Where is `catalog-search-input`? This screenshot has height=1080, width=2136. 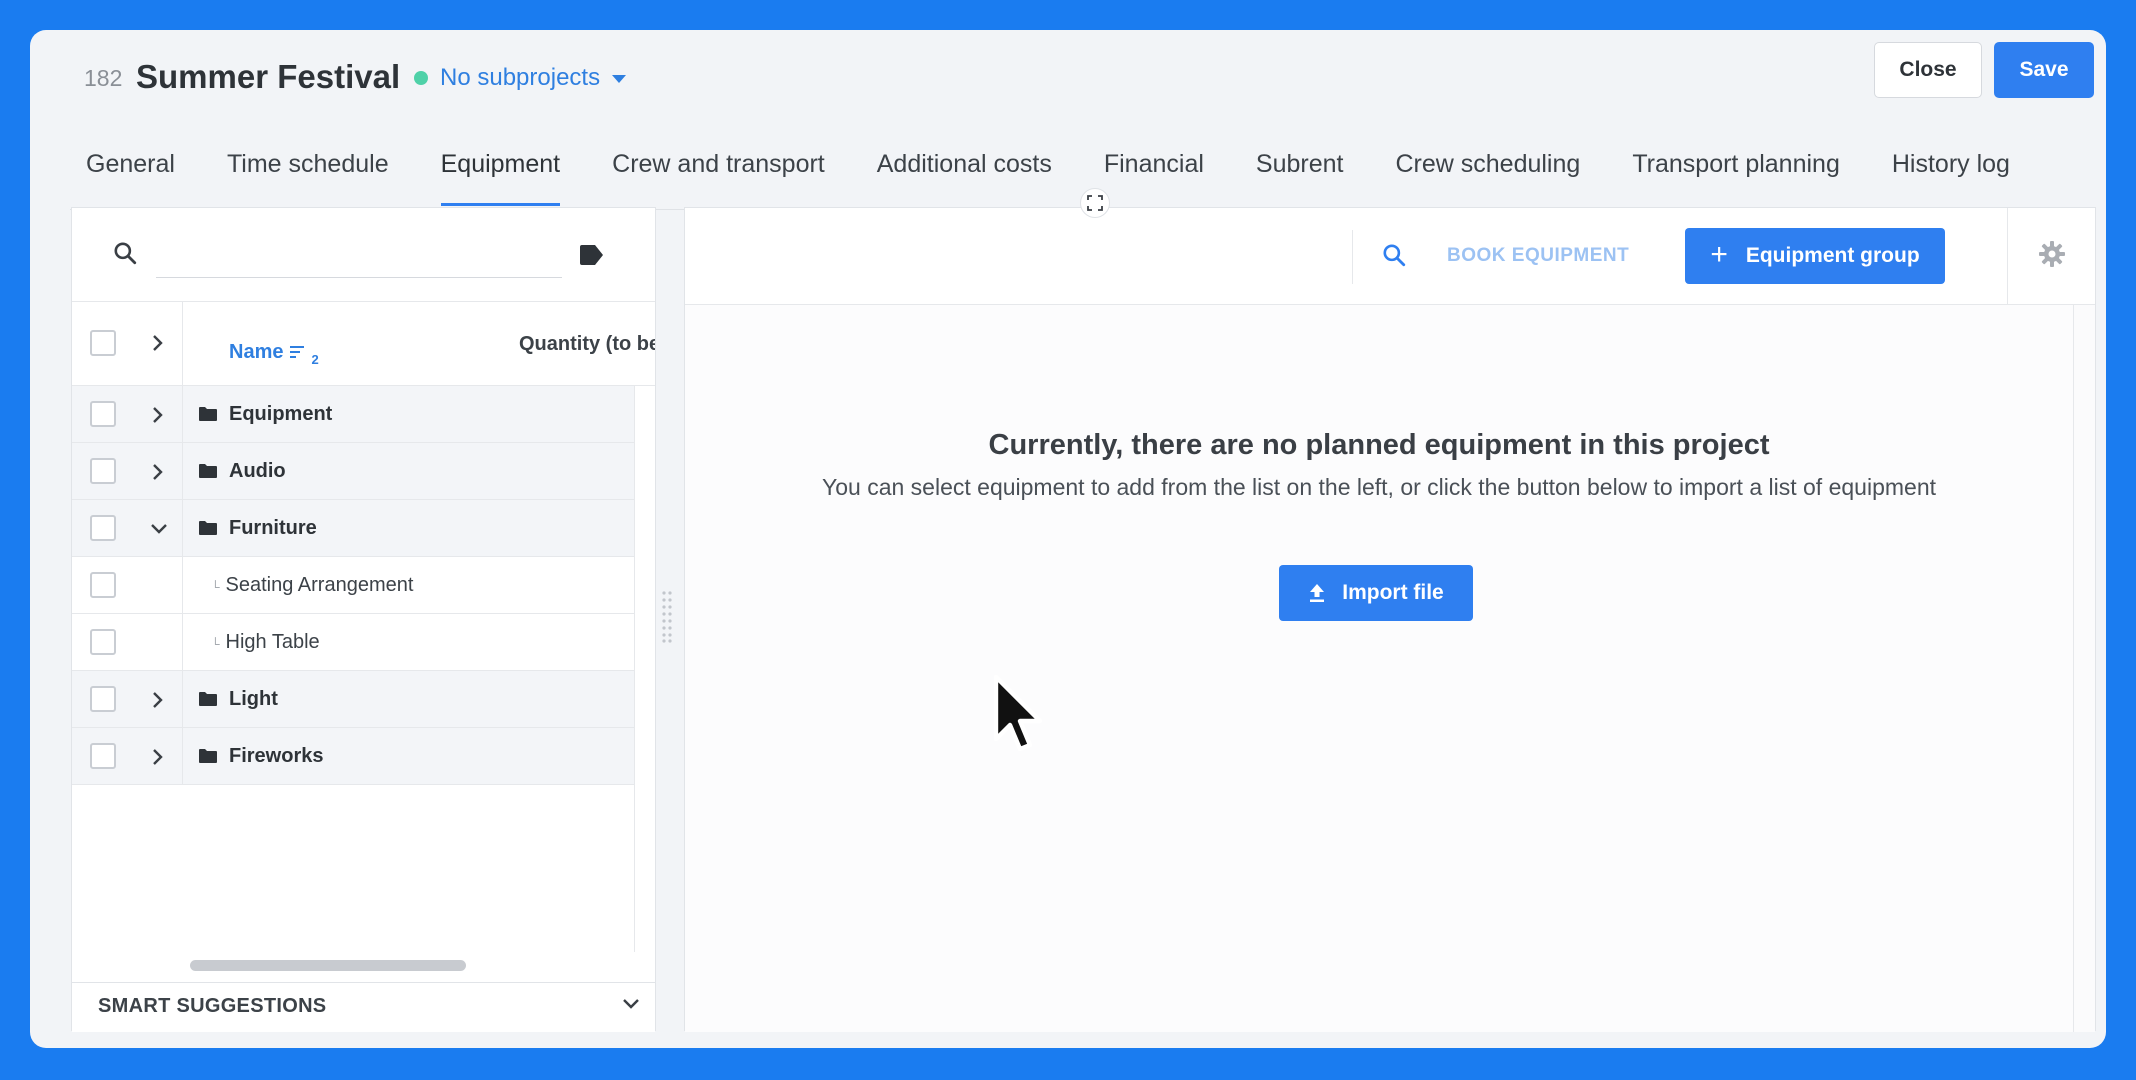
catalog-search-input is located at coordinates (359, 258).